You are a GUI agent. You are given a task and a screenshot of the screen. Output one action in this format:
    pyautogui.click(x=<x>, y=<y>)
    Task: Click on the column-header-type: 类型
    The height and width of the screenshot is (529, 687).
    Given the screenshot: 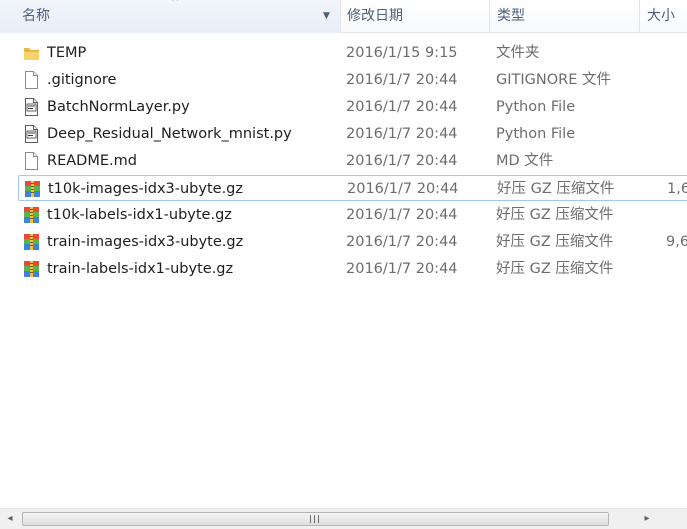 What is the action you would take?
    pyautogui.click(x=565, y=16)
    